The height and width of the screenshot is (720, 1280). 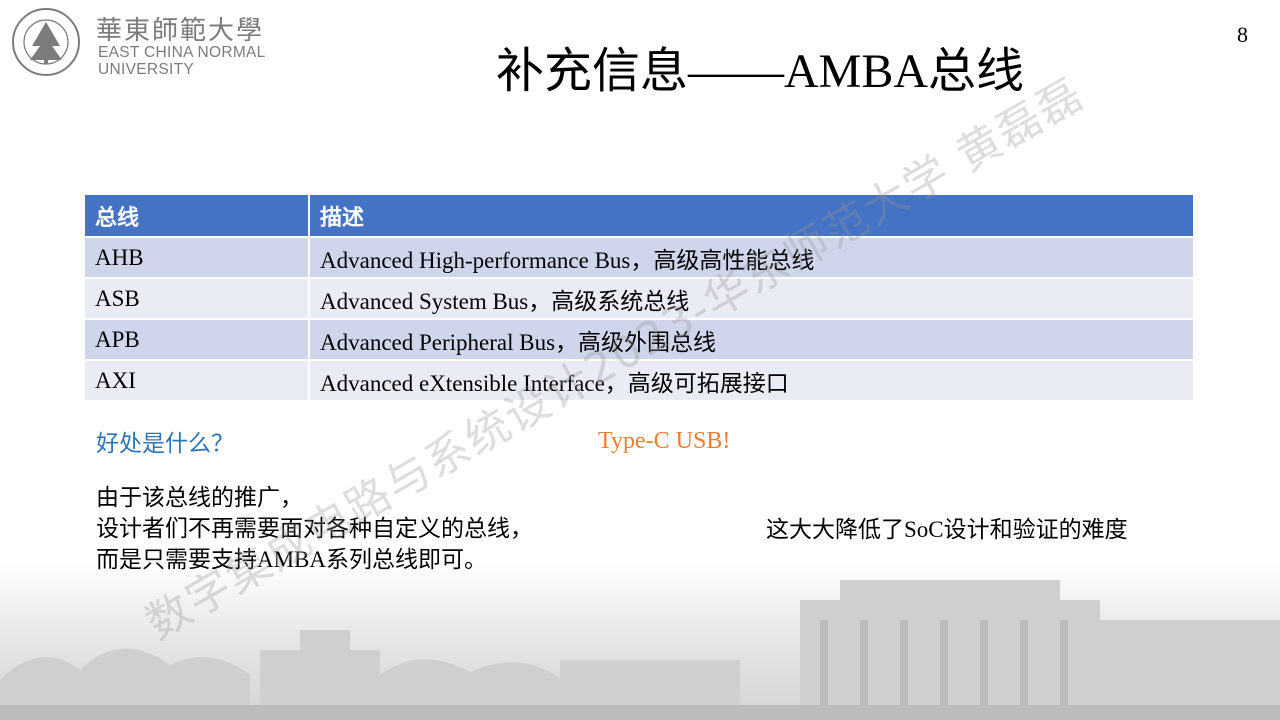 I want to click on bus-name-cell: AHB, so click(x=197, y=257).